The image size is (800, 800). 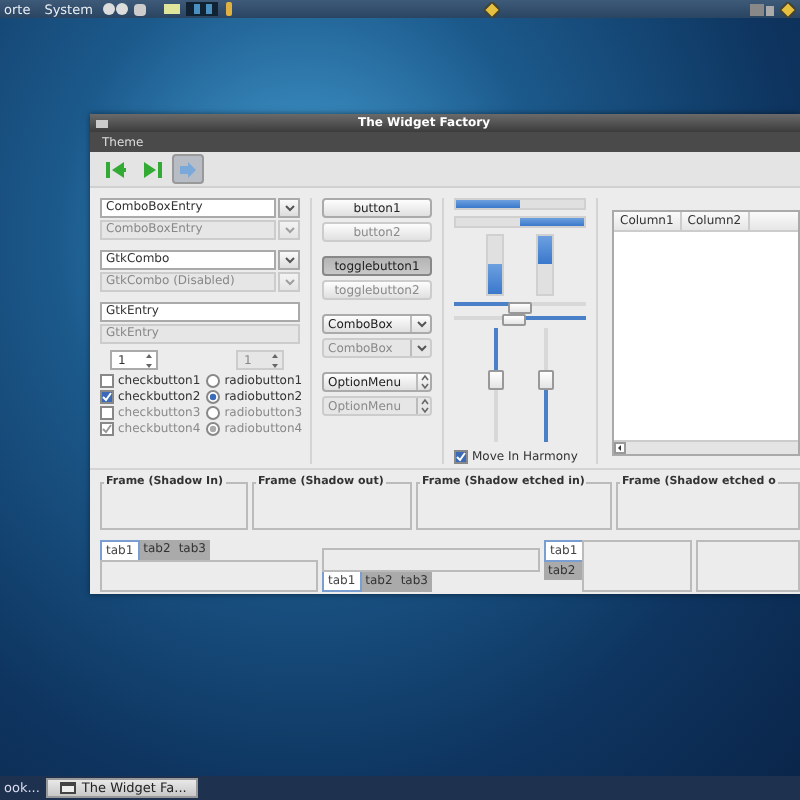 I want to click on last-arrow-icon, so click(x=152, y=169).